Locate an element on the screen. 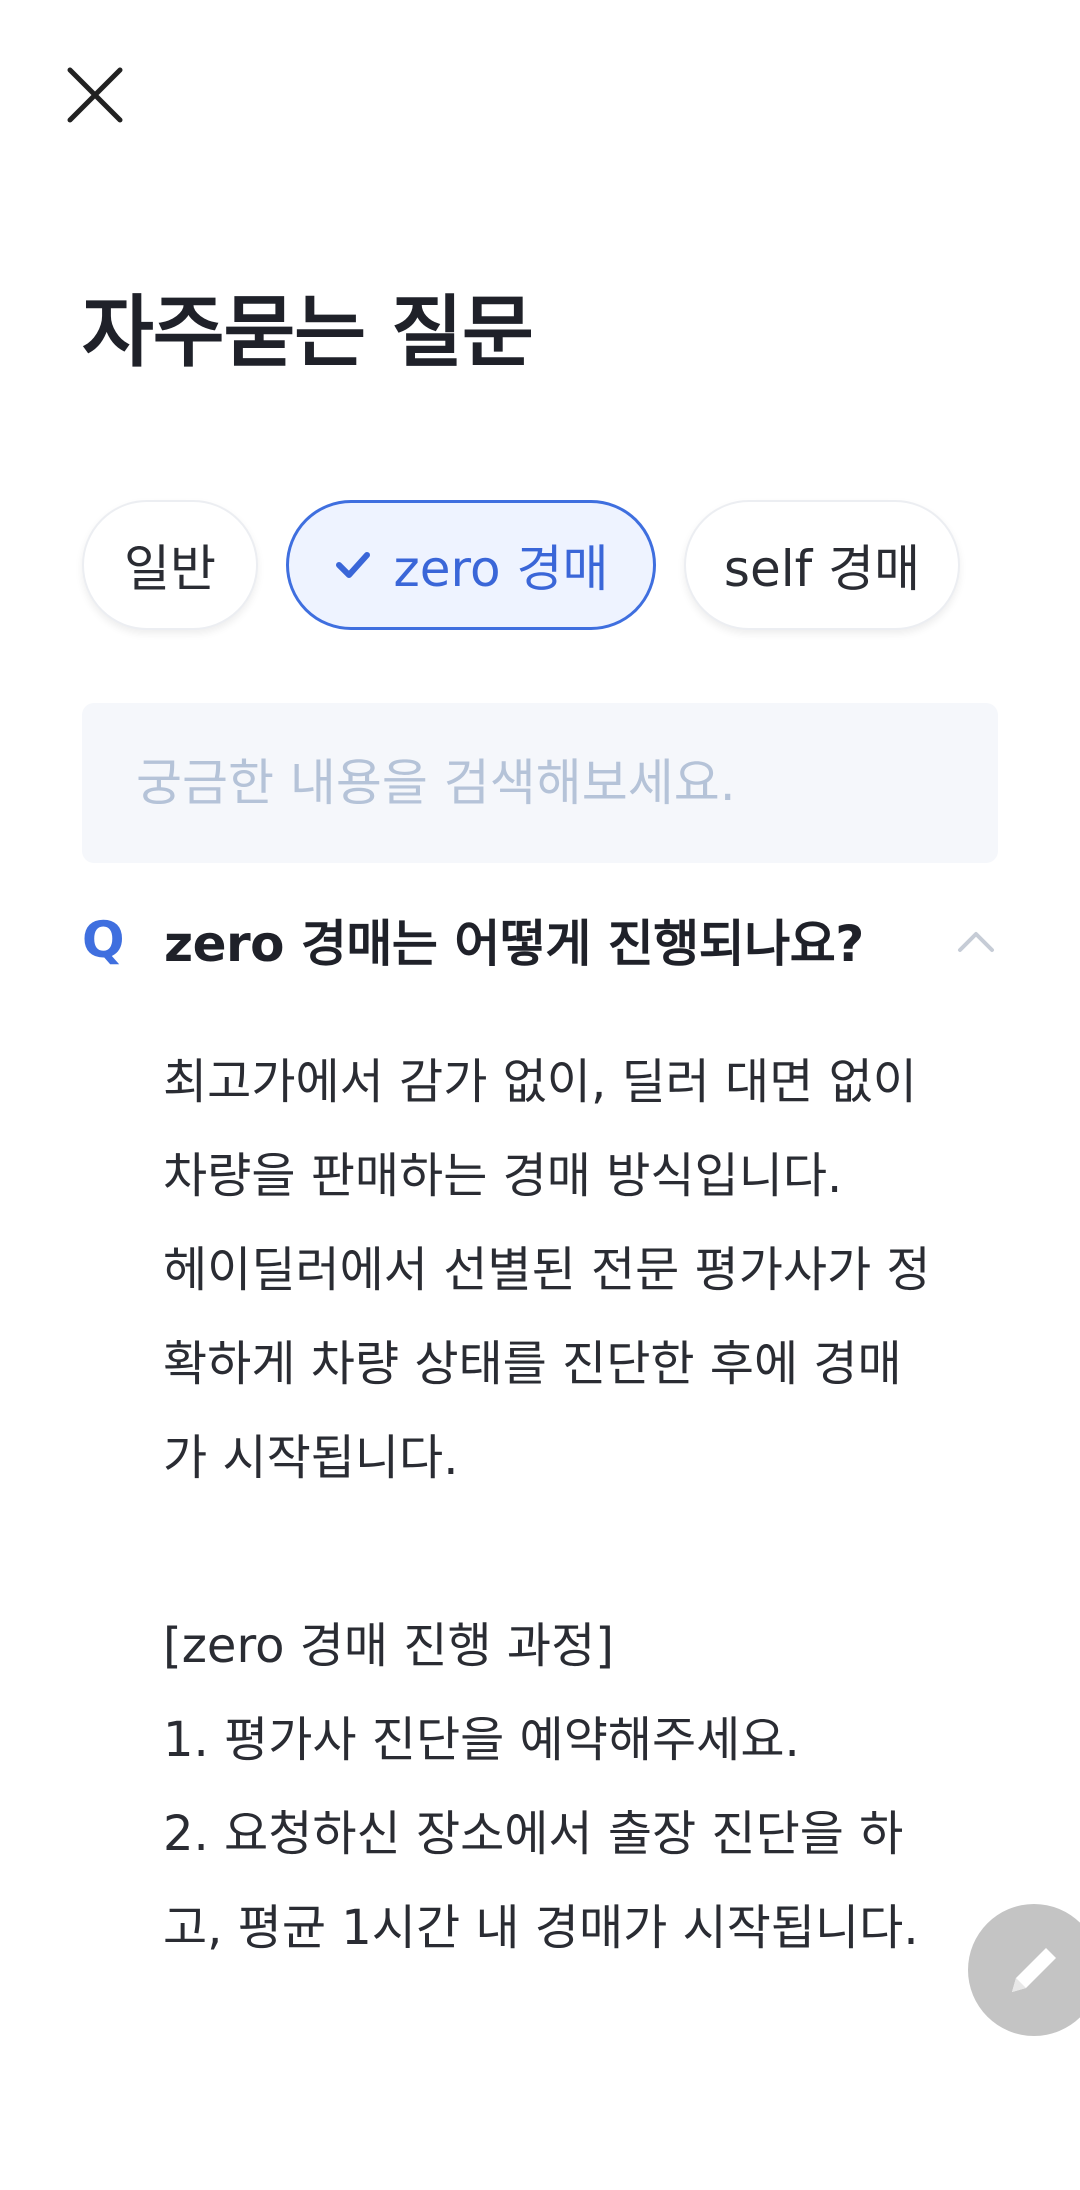 Image resolution: width=1080 pixels, height=2190 pixels. category-chip-label: self 경매 is located at coordinates (822, 569).